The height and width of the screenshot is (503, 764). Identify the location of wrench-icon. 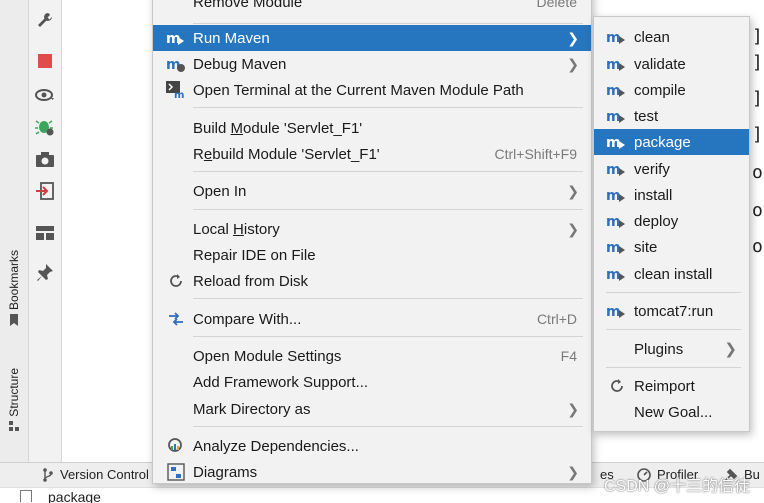
(45, 20).